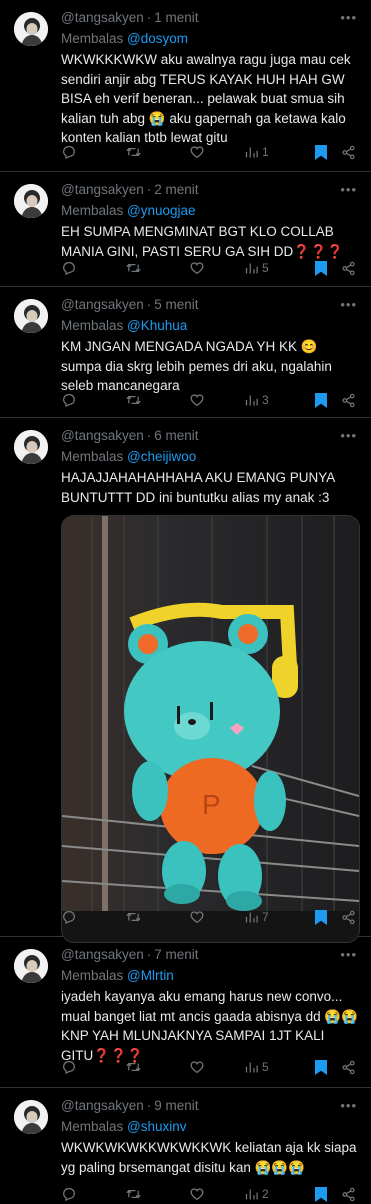  I want to click on reply-to-handle: @shuxinv, so click(156, 1126).